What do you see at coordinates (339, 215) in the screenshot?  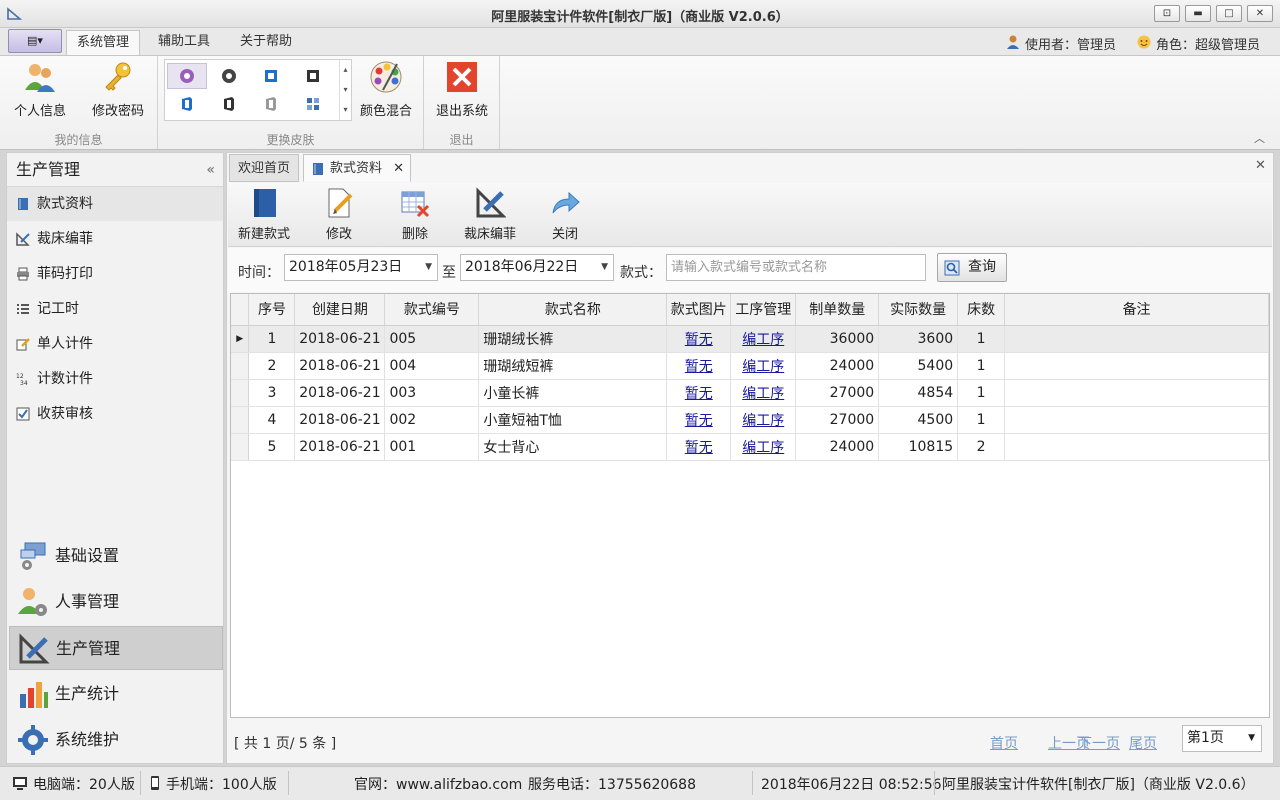 I see `edit-button: 修改` at bounding box center [339, 215].